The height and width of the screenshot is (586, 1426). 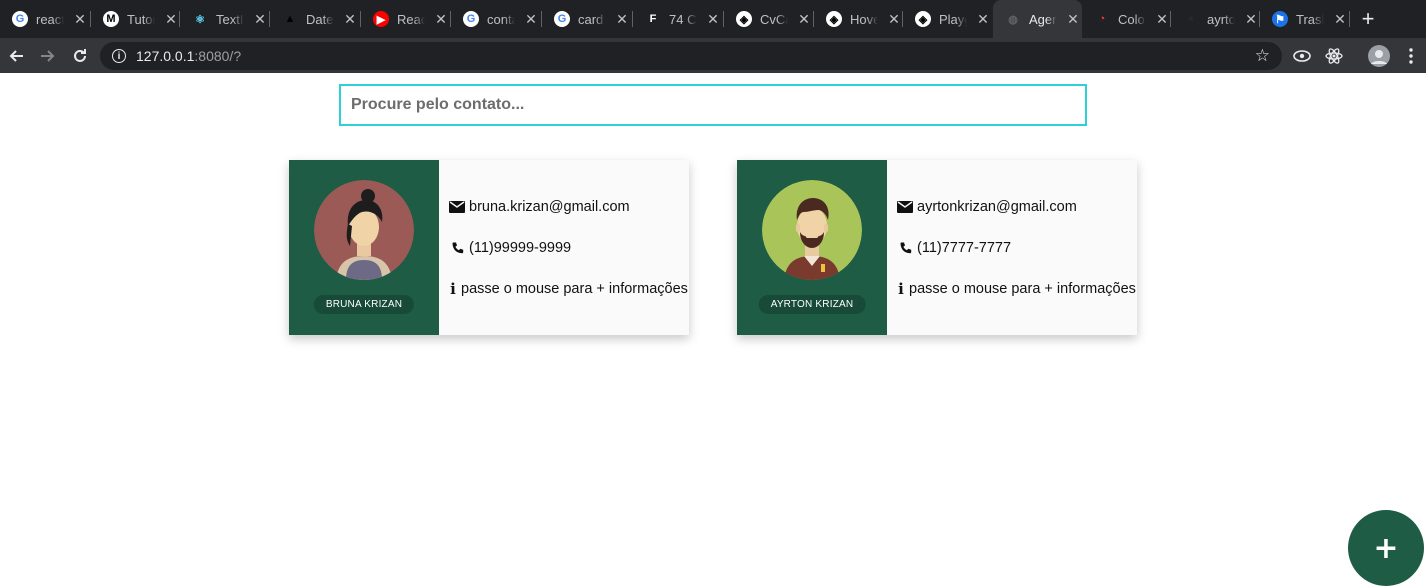 What do you see at coordinates (48, 56) in the screenshot?
I see `forward-button` at bounding box center [48, 56].